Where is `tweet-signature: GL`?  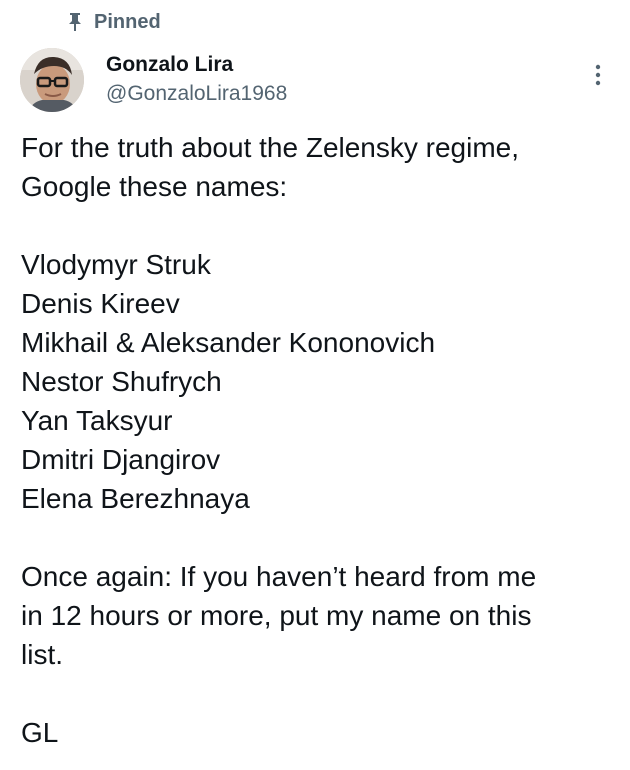
tweet-signature: GL is located at coordinates (40, 732).